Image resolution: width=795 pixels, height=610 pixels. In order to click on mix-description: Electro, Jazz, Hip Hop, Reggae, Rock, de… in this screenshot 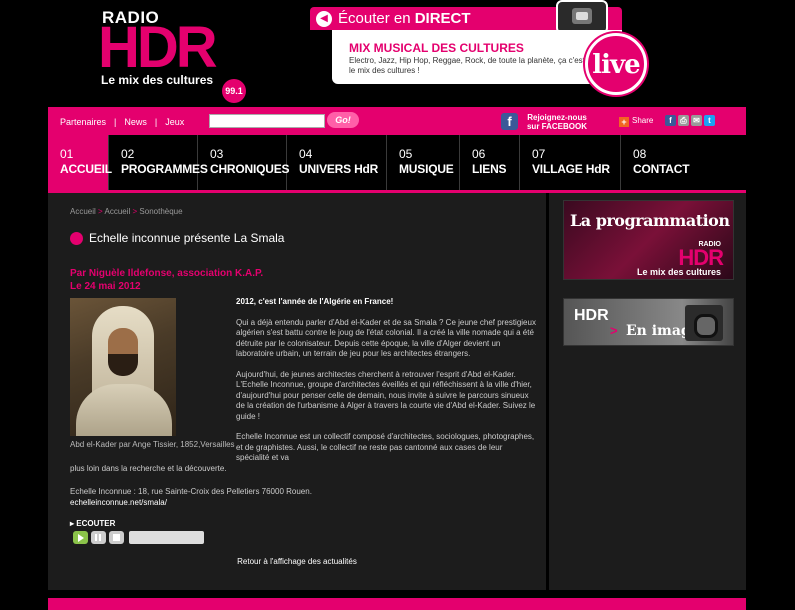, I will do `click(467, 65)`.